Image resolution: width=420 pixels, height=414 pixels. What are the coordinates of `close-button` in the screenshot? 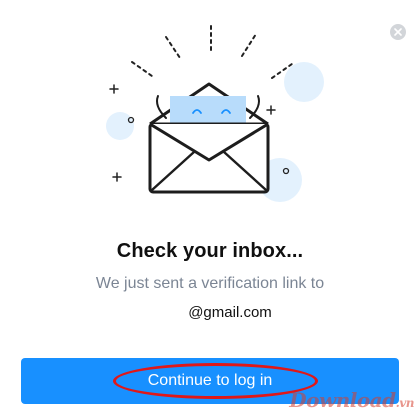 It's located at (398, 32).